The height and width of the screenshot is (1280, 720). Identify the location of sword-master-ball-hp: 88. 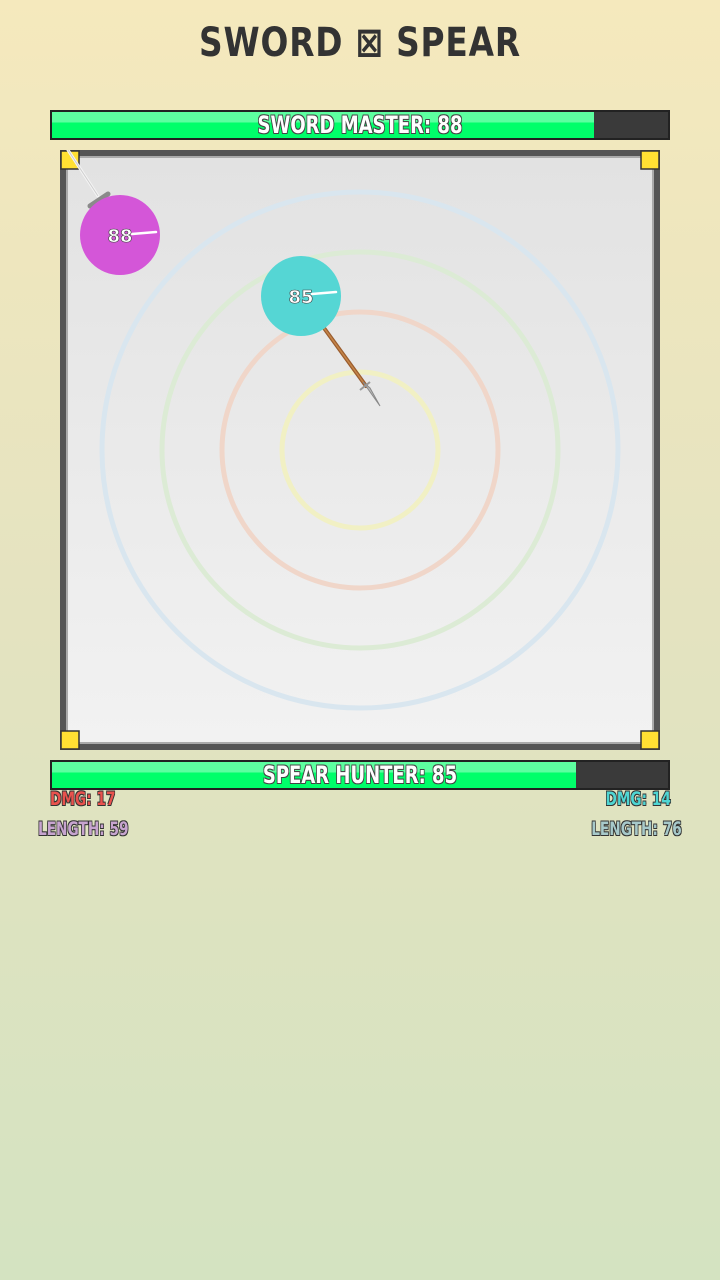
(119, 236).